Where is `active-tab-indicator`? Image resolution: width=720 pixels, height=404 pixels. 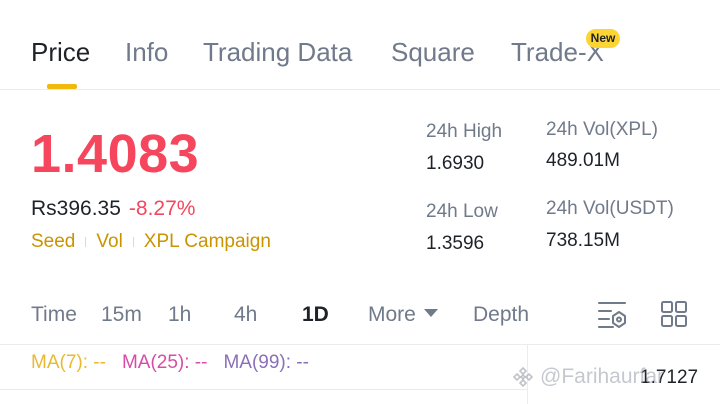
active-tab-indicator is located at coordinates (62, 86).